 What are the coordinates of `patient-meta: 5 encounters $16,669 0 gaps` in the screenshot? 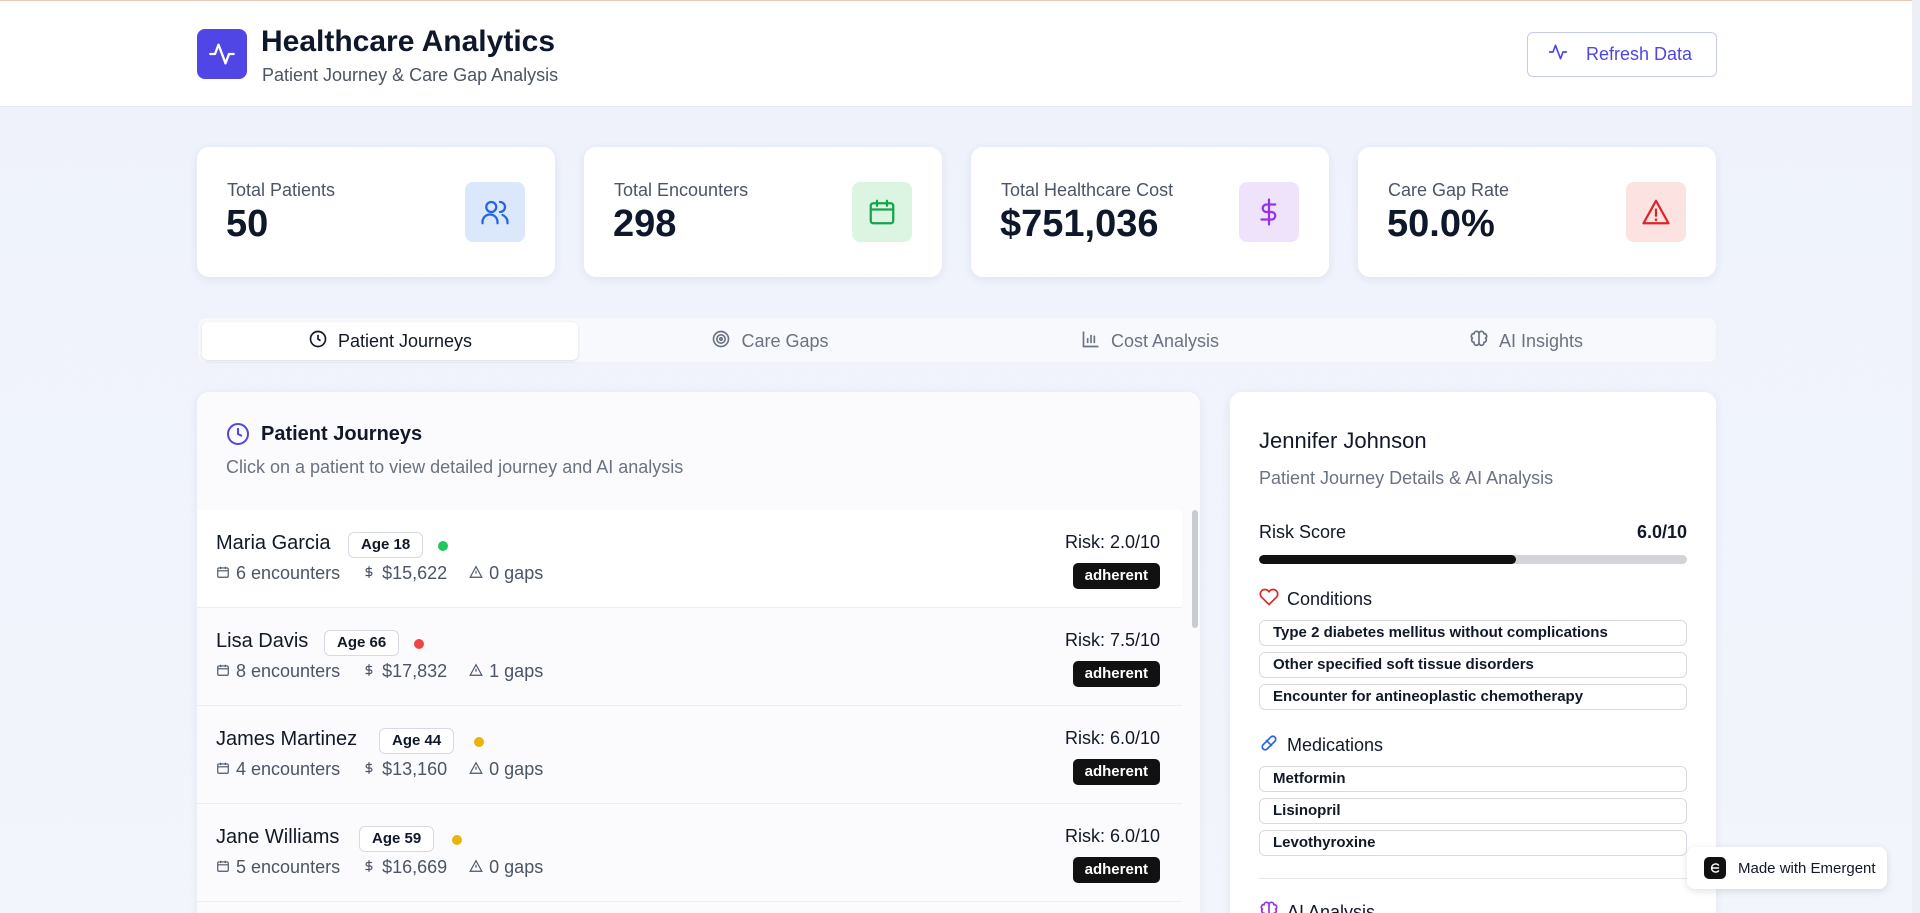 It's located at (390, 867).